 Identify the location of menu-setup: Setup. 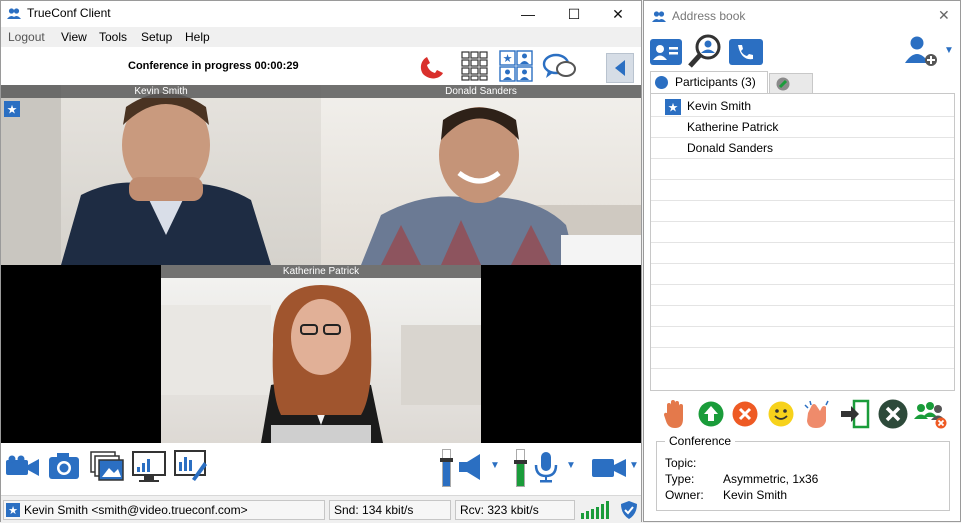
(156, 37).